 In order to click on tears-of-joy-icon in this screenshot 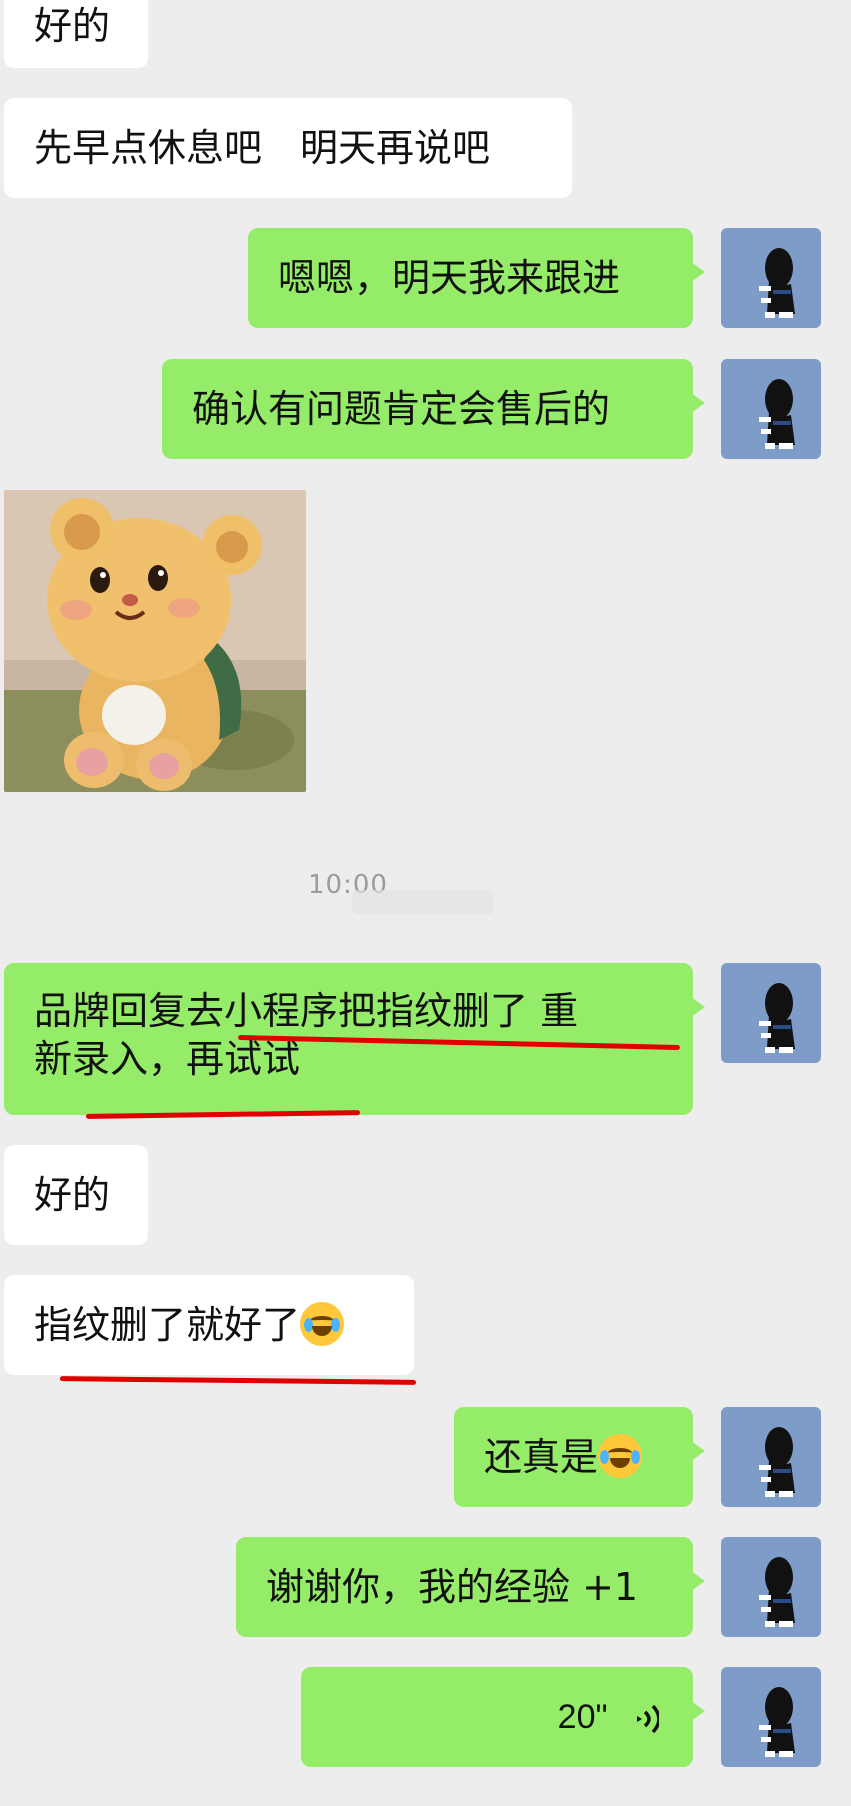, I will do `click(620, 1456)`.